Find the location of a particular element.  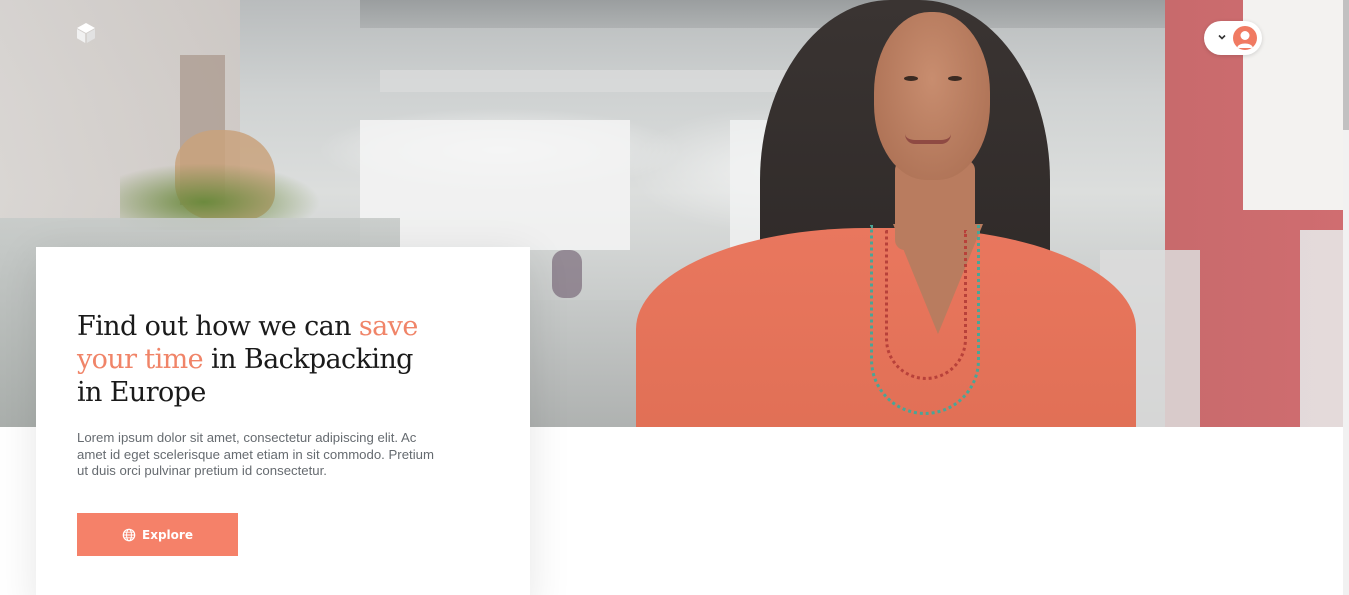

user-avatar-icon is located at coordinates (1245, 38).